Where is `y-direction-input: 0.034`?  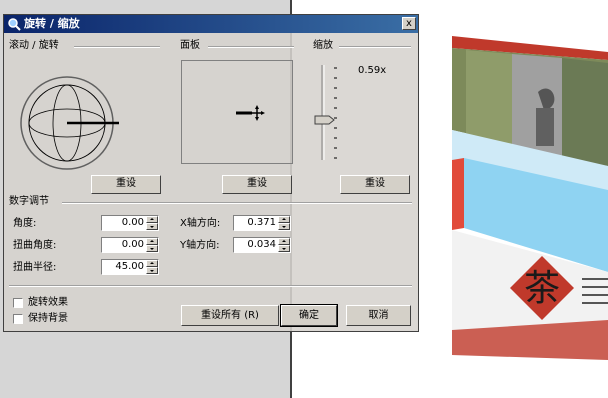
y-direction-input: 0.034 is located at coordinates (262, 245).